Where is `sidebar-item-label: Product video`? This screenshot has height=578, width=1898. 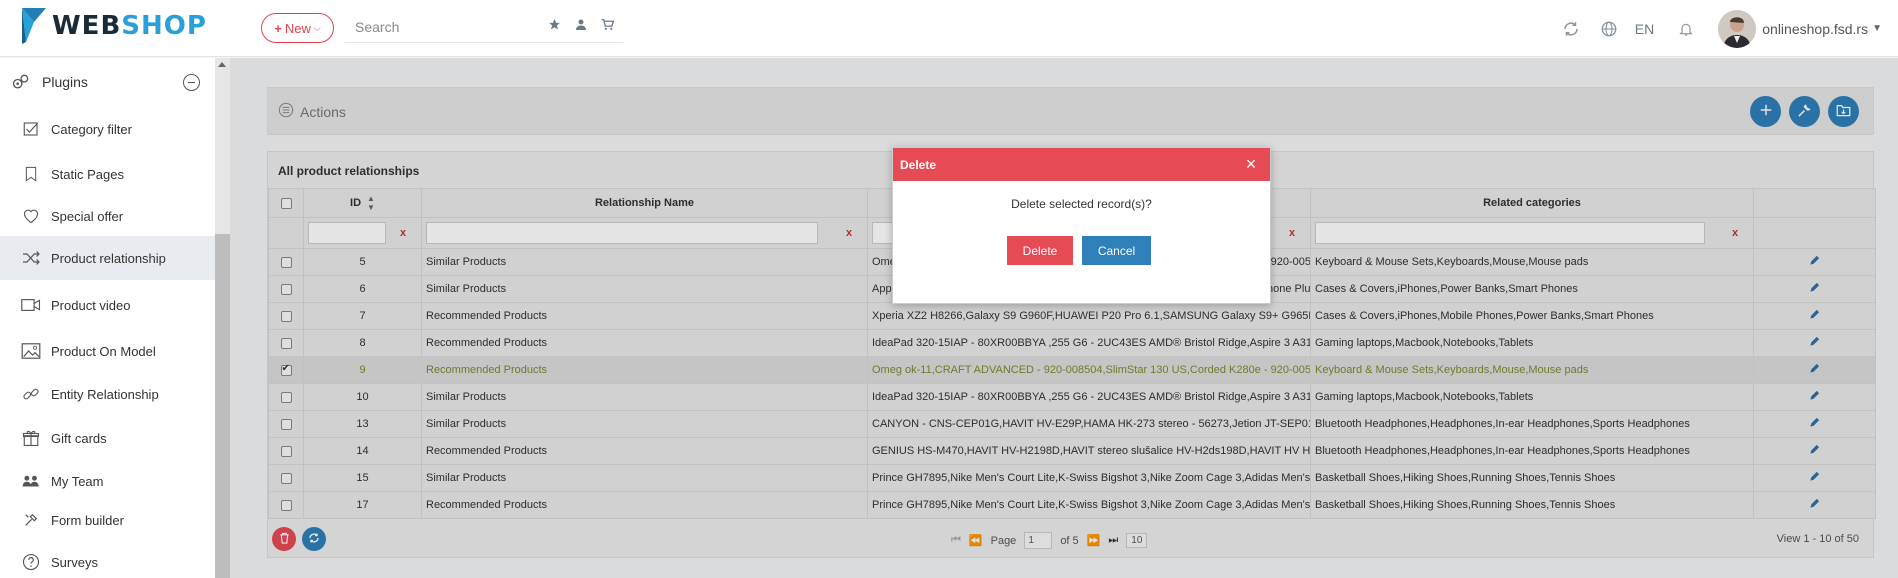 sidebar-item-label: Product video is located at coordinates (91, 305).